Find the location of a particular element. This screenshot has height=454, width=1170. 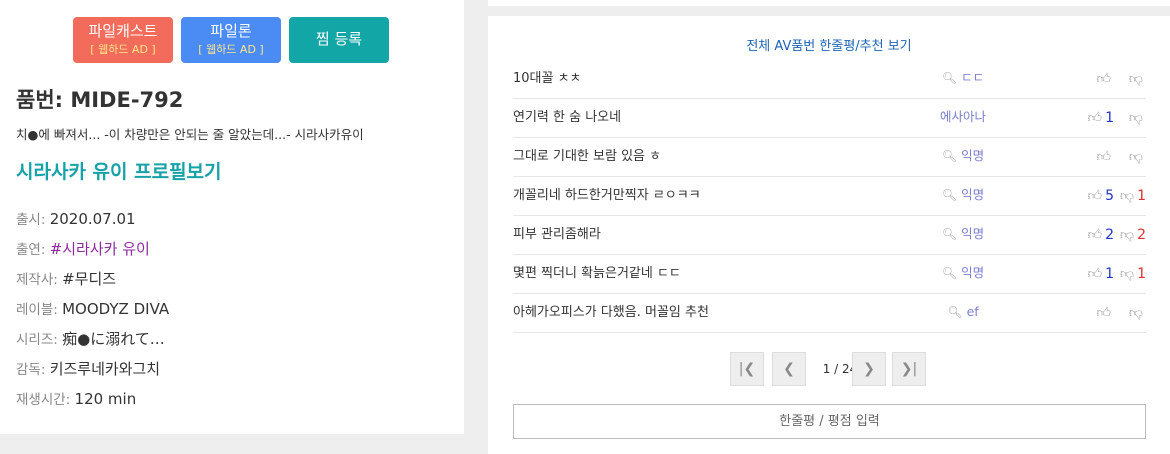

thumb-down-button: 👎︎ 2 is located at coordinates (1133, 235).